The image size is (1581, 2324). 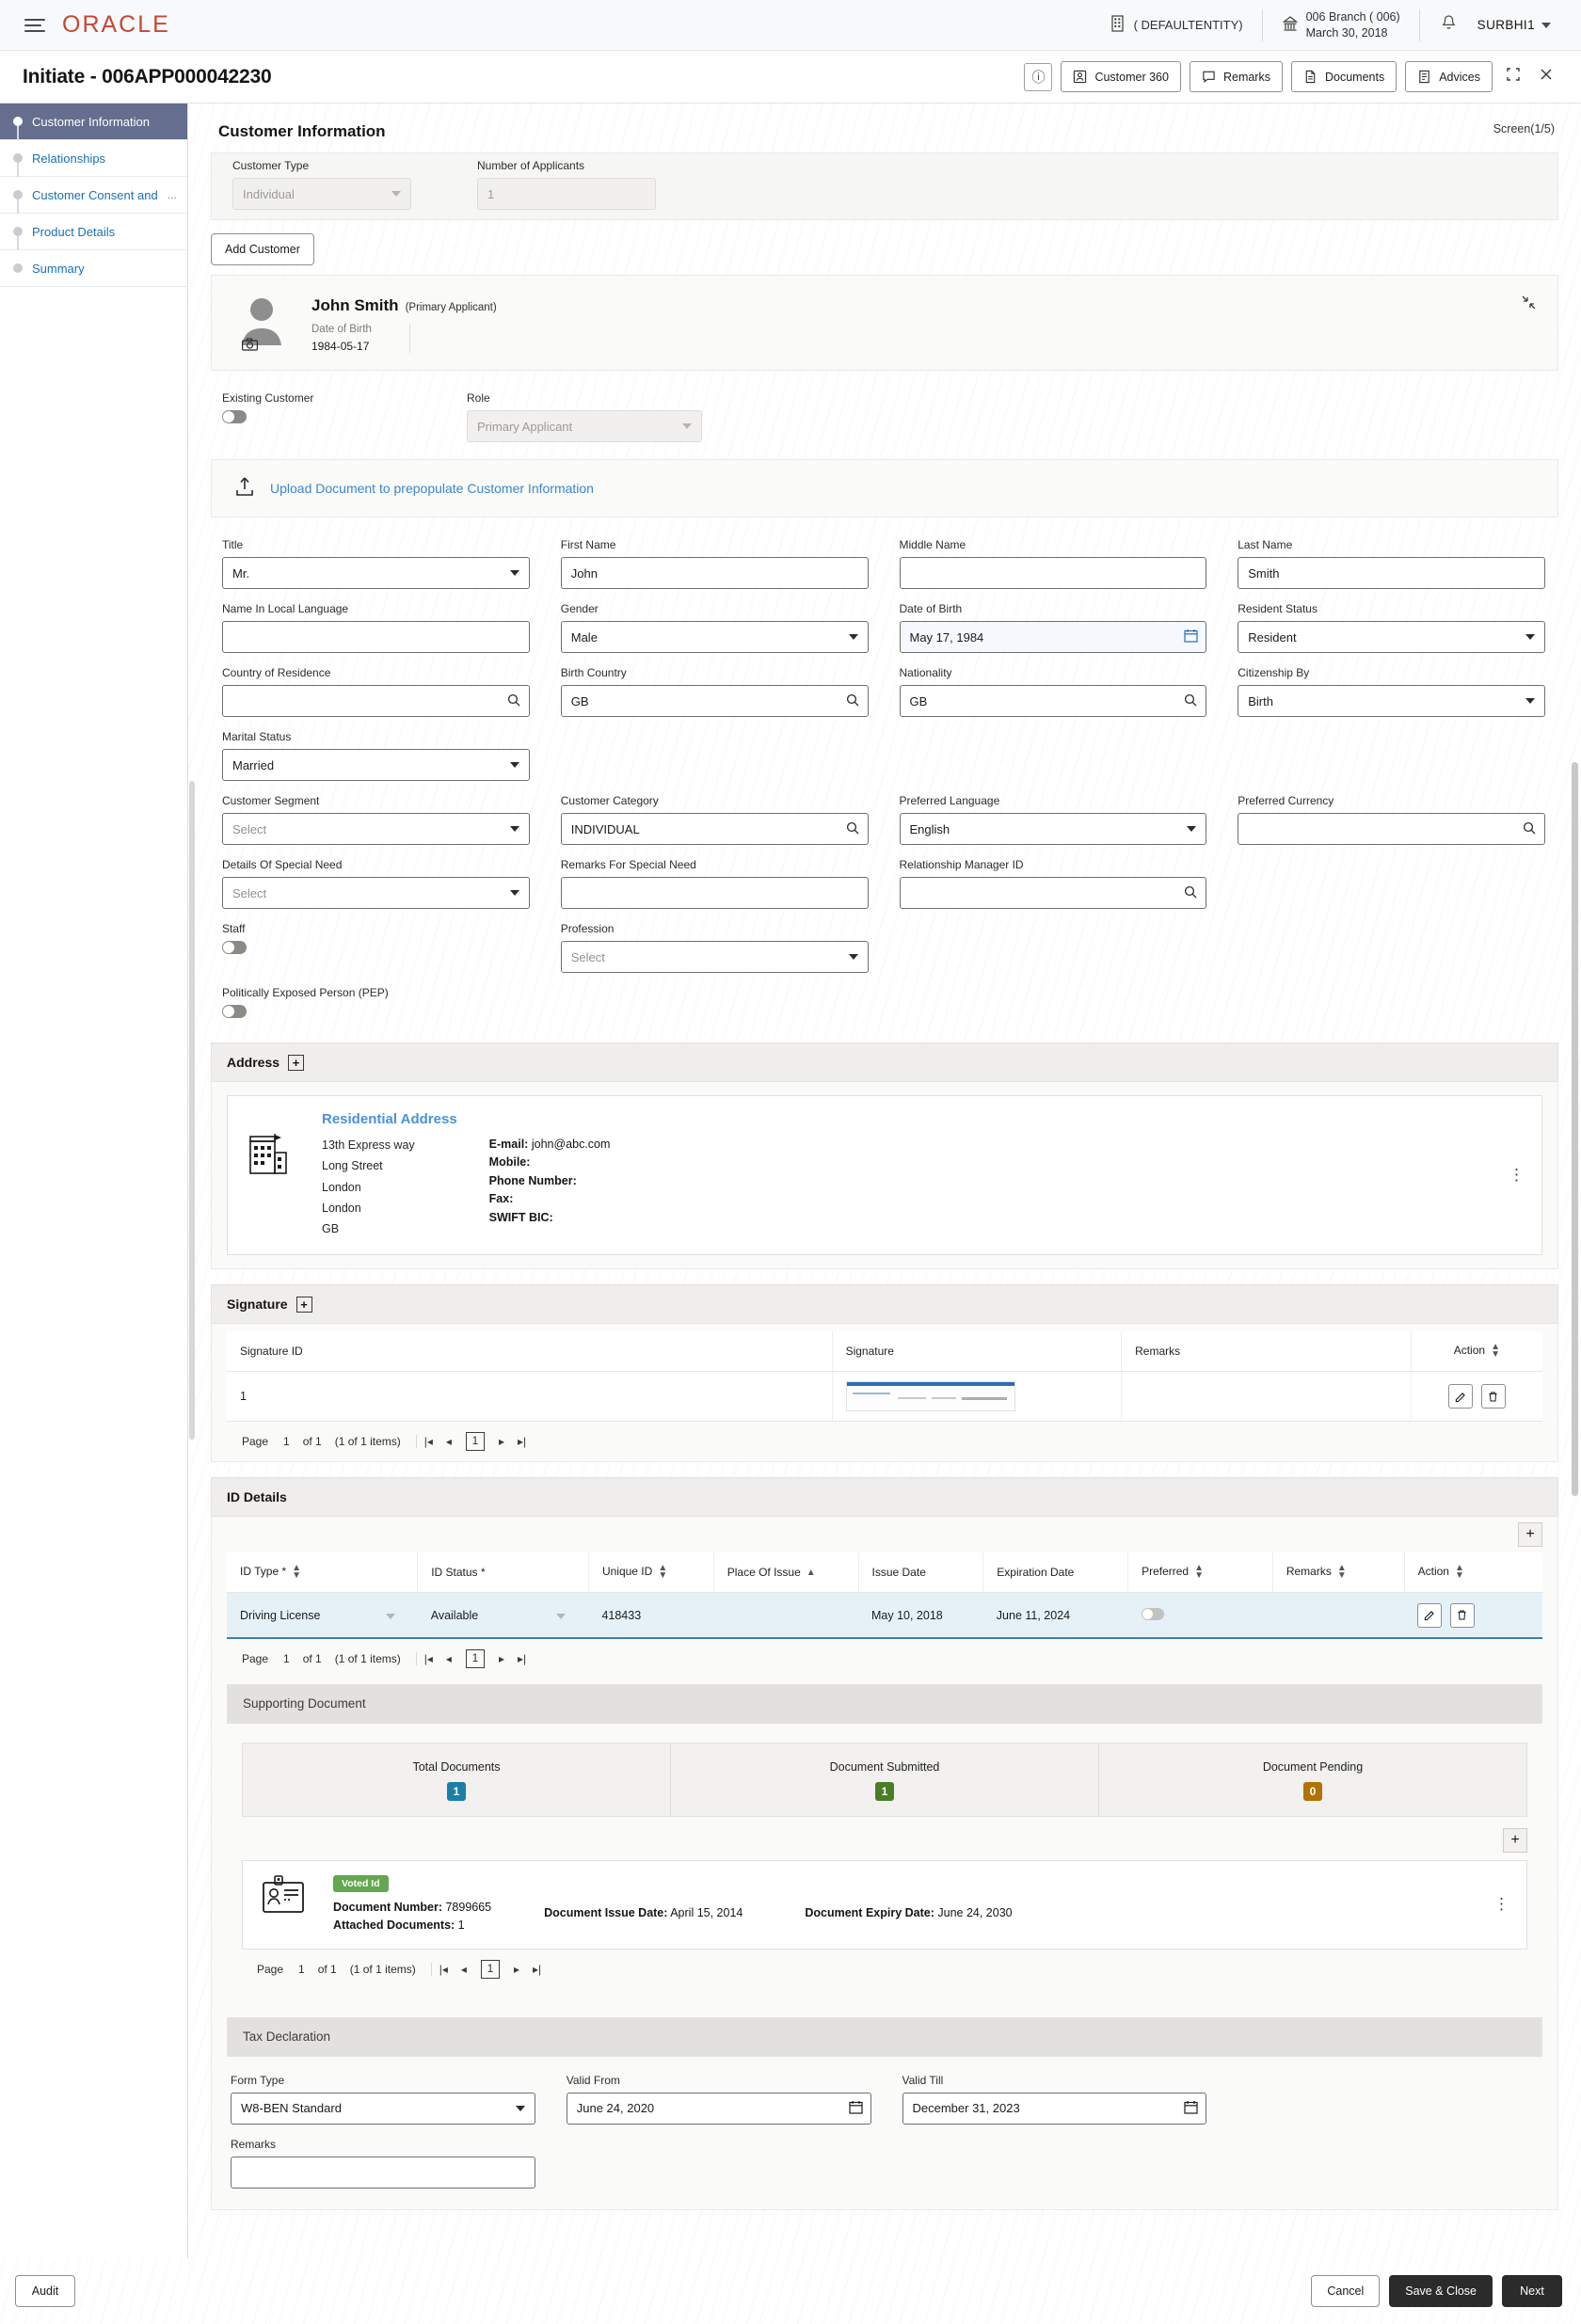 I want to click on existing-customer-toggle, so click(x=234, y=416).